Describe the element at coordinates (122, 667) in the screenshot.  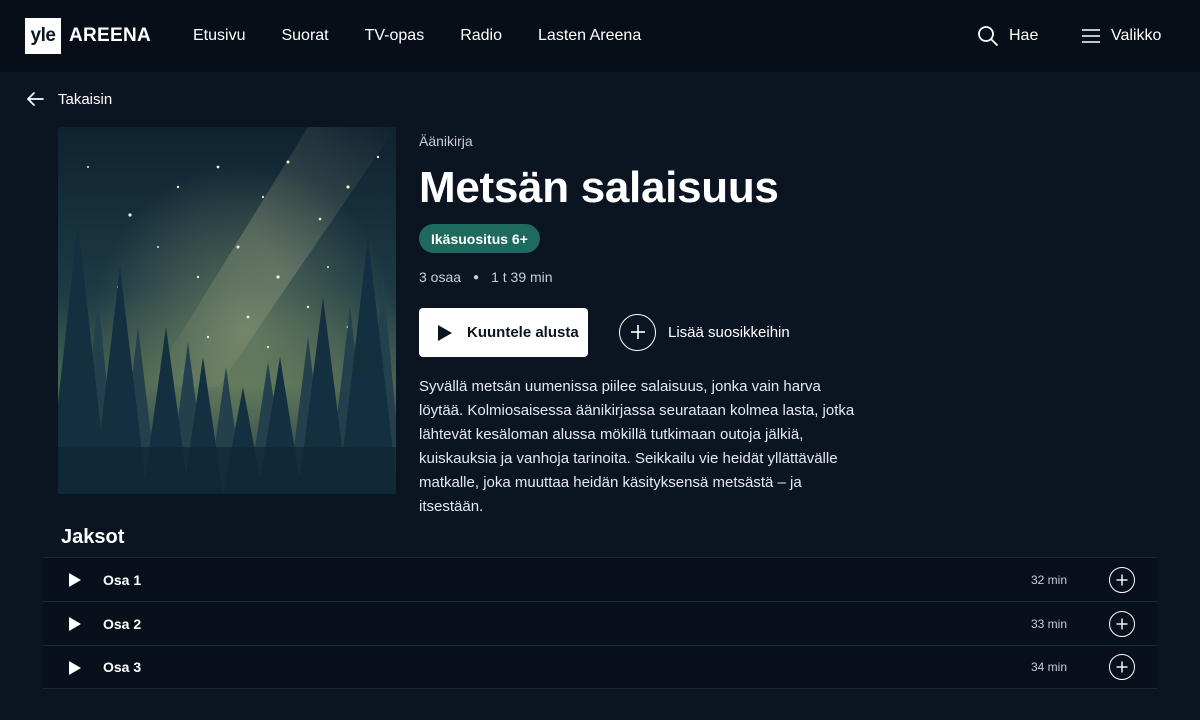
I see `episode-title: Osa 3` at that location.